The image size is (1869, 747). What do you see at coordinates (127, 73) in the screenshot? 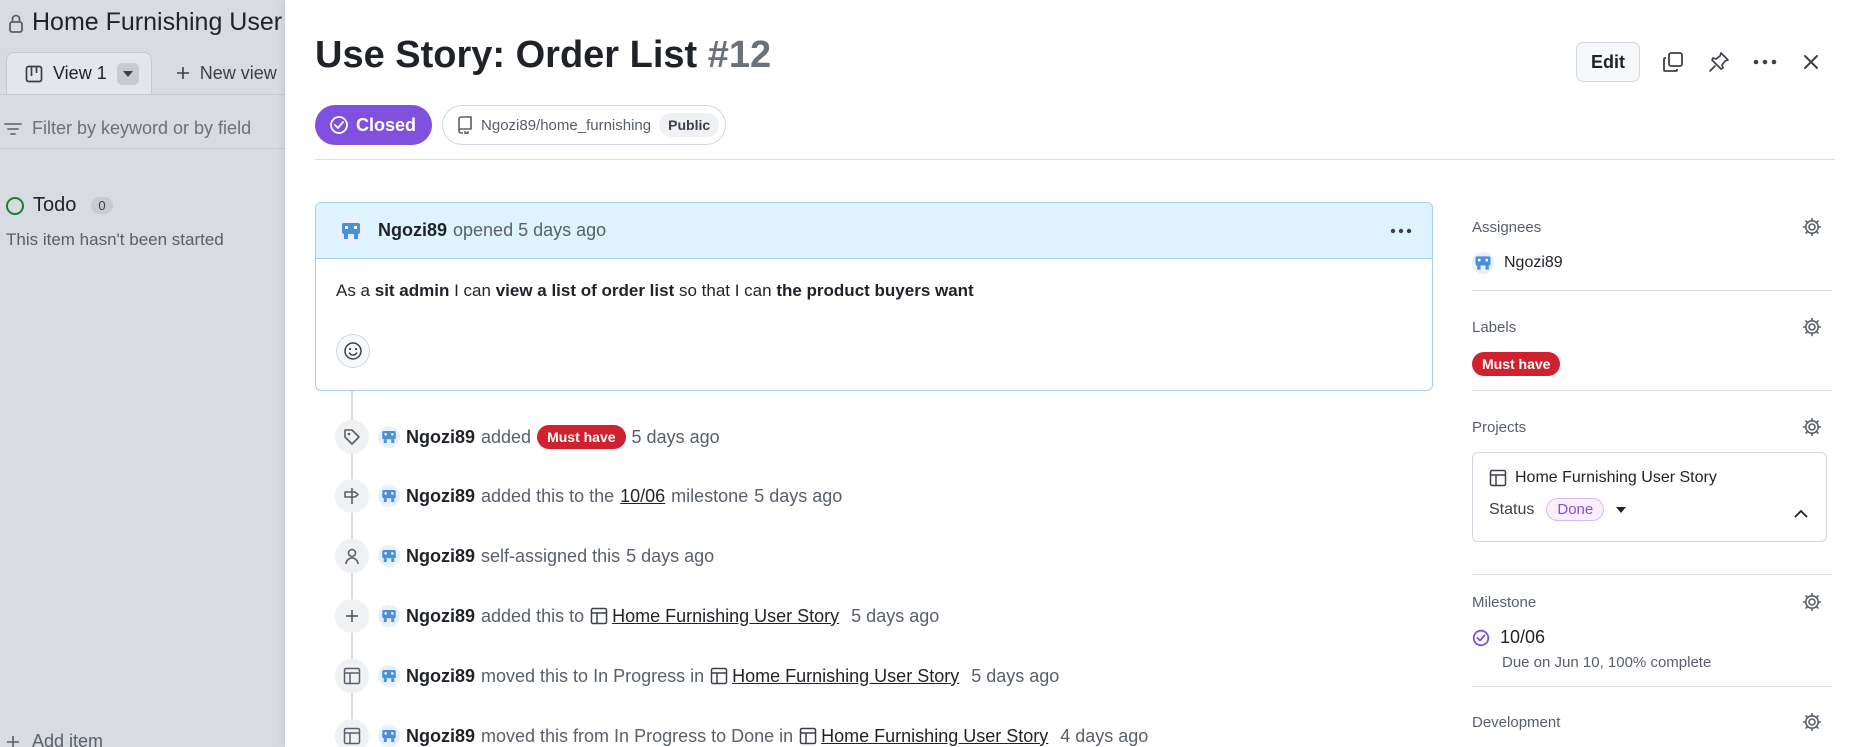
I see `tab-menu-button` at bounding box center [127, 73].